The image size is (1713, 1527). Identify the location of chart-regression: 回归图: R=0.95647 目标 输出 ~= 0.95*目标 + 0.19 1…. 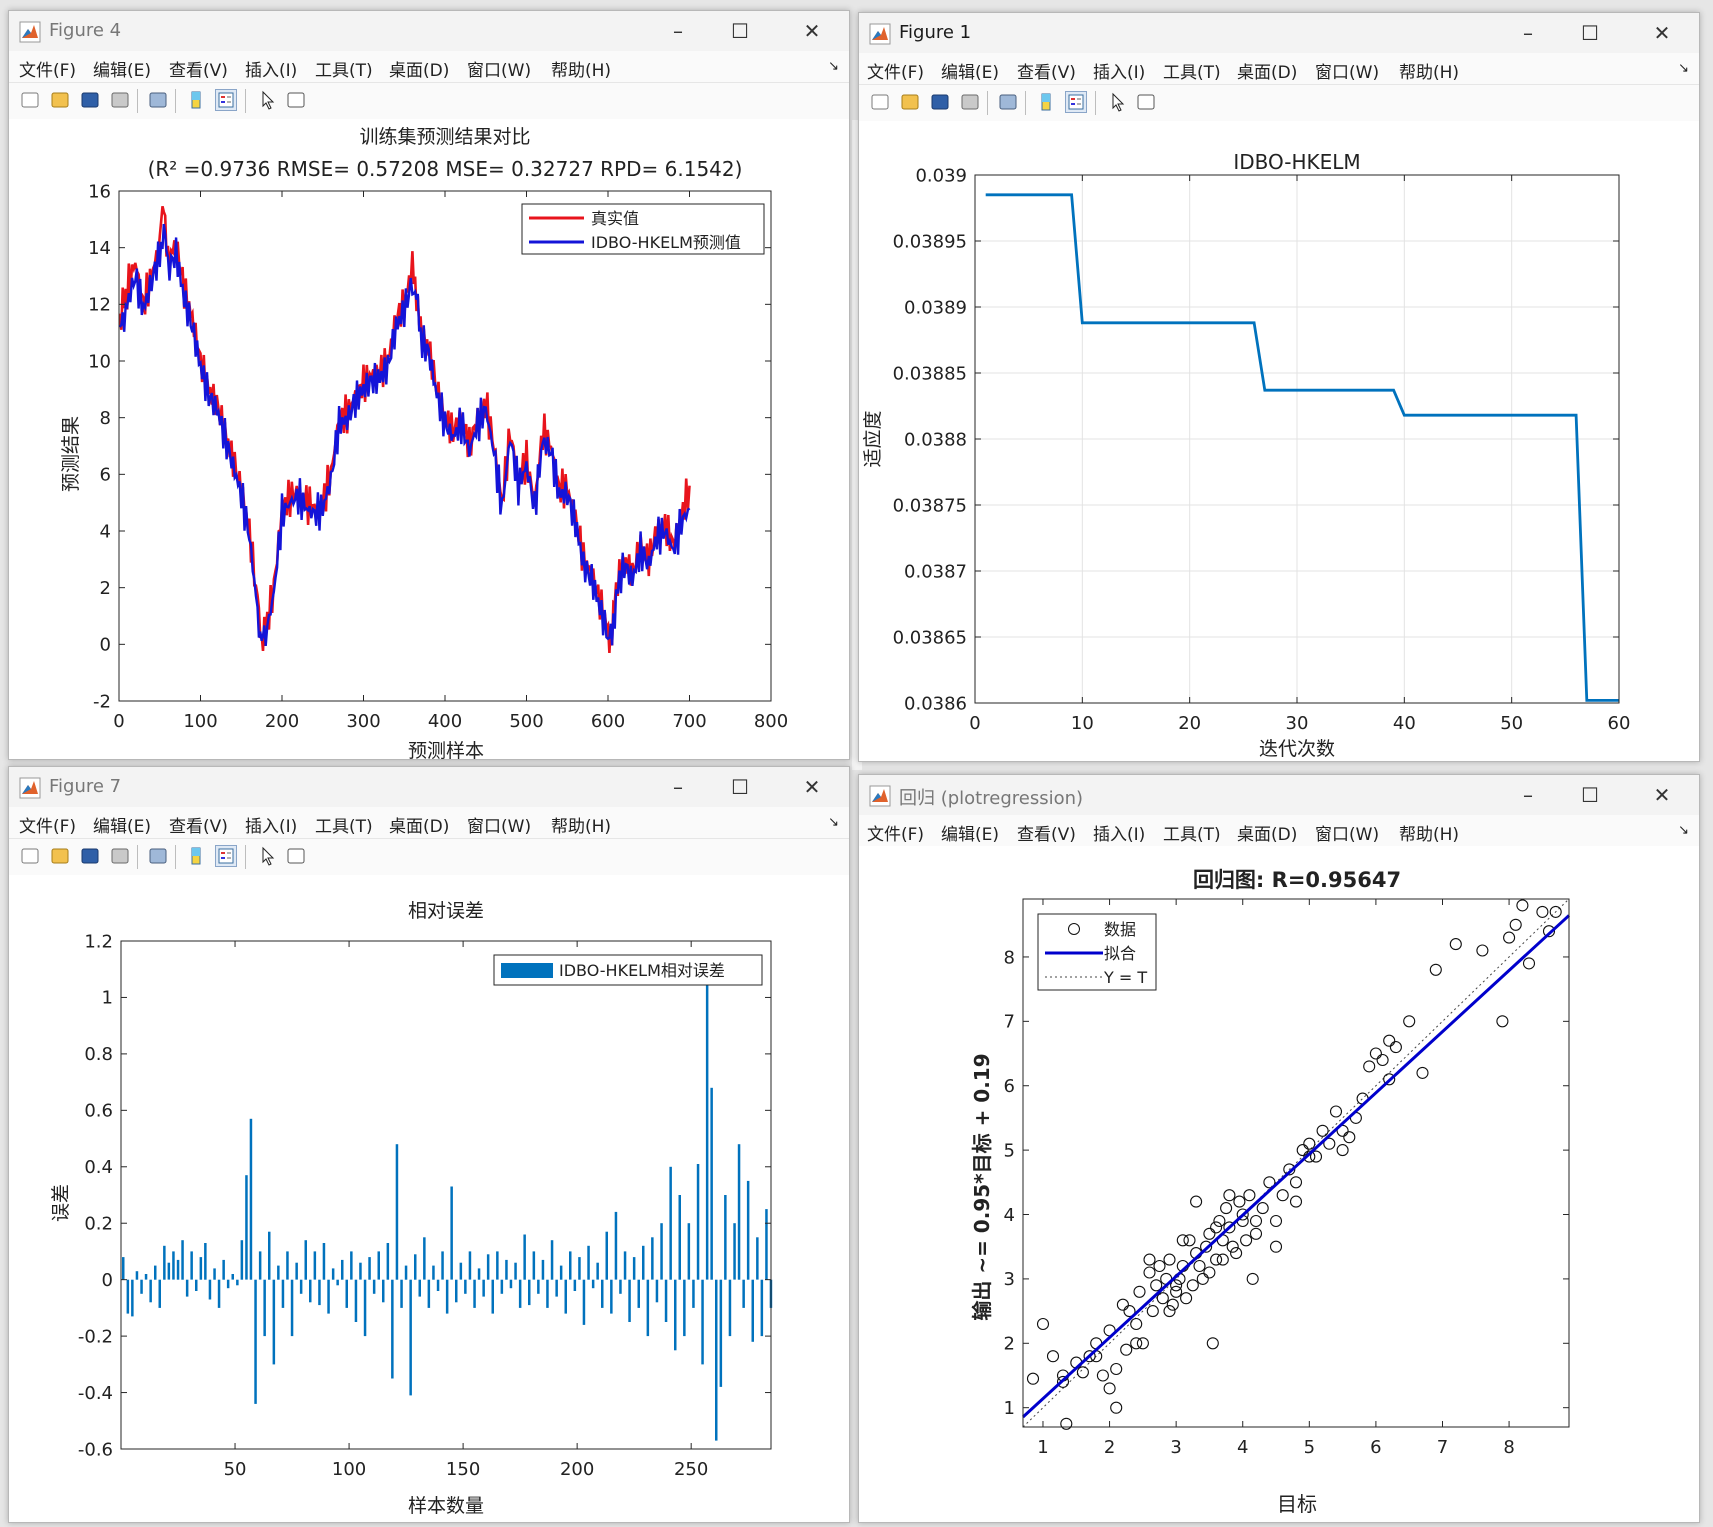
(1270, 1192).